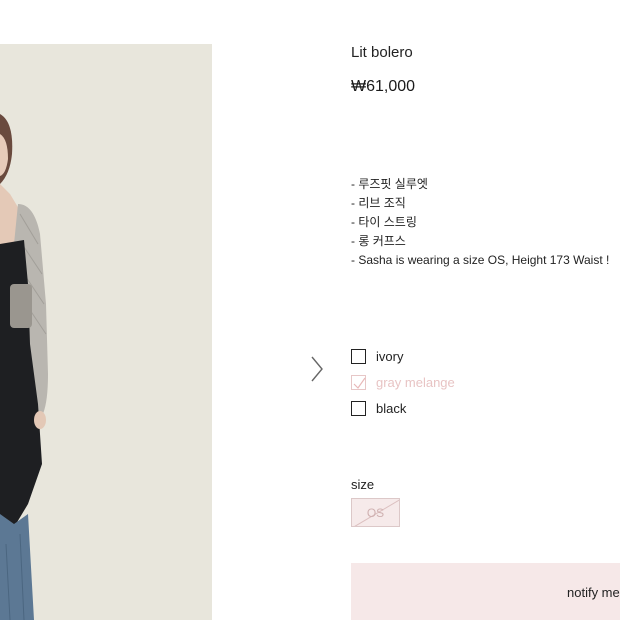  I want to click on checkbox-disabled, so click(358, 382).